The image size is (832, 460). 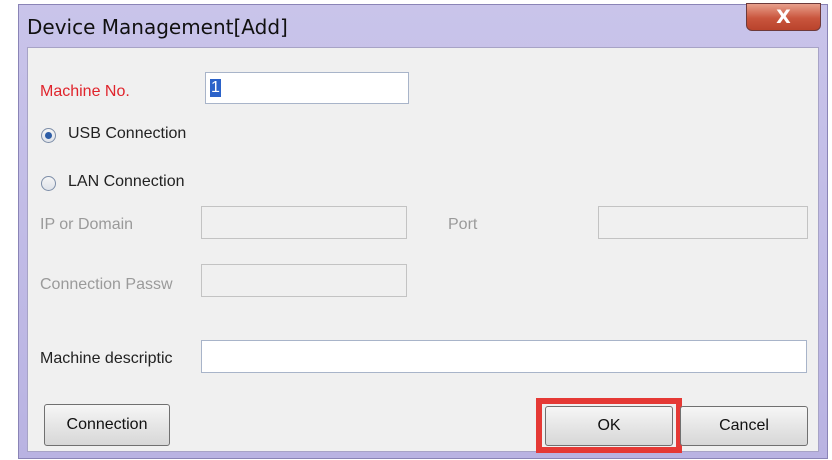 What do you see at coordinates (127, 134) in the screenshot?
I see `usb-connection-label: USB Connection` at bounding box center [127, 134].